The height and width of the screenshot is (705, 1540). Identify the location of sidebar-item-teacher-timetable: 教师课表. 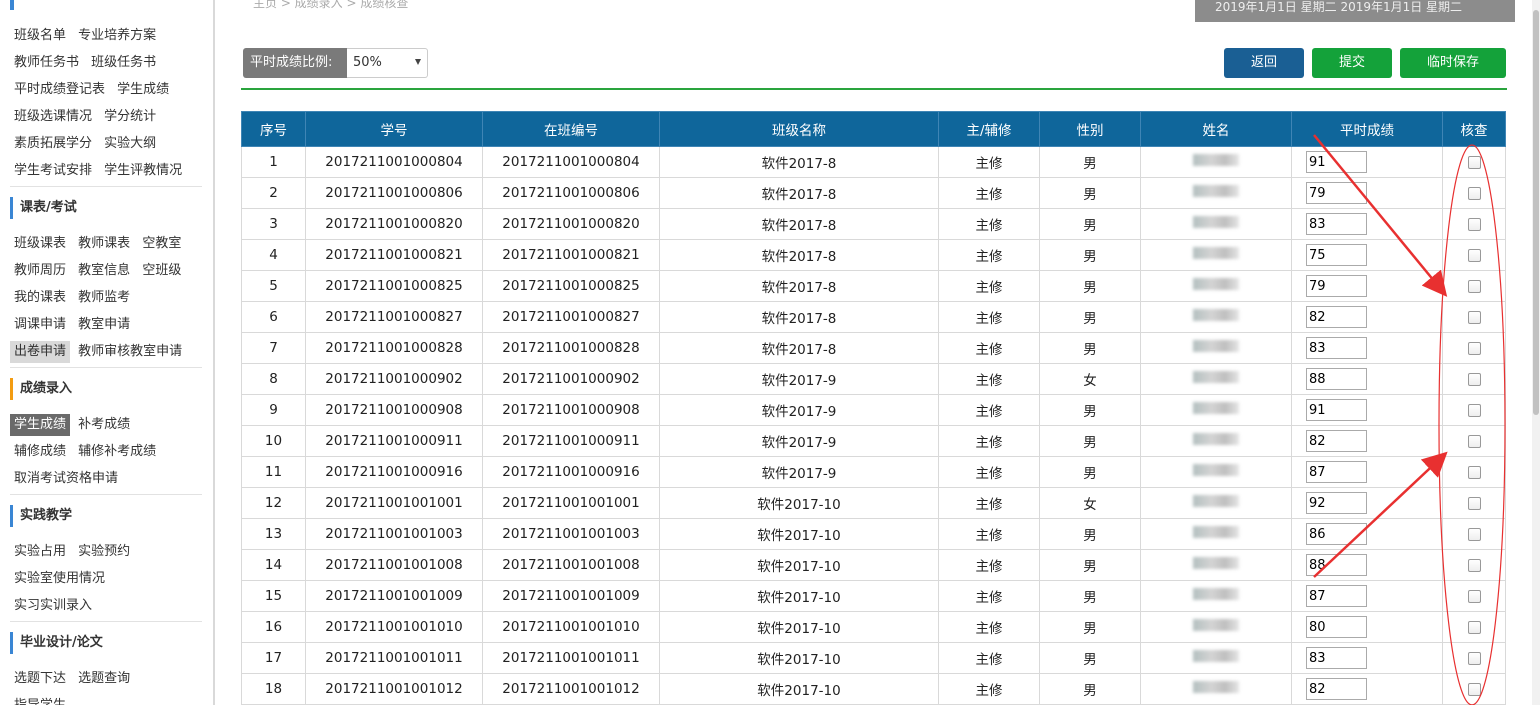
(104, 244).